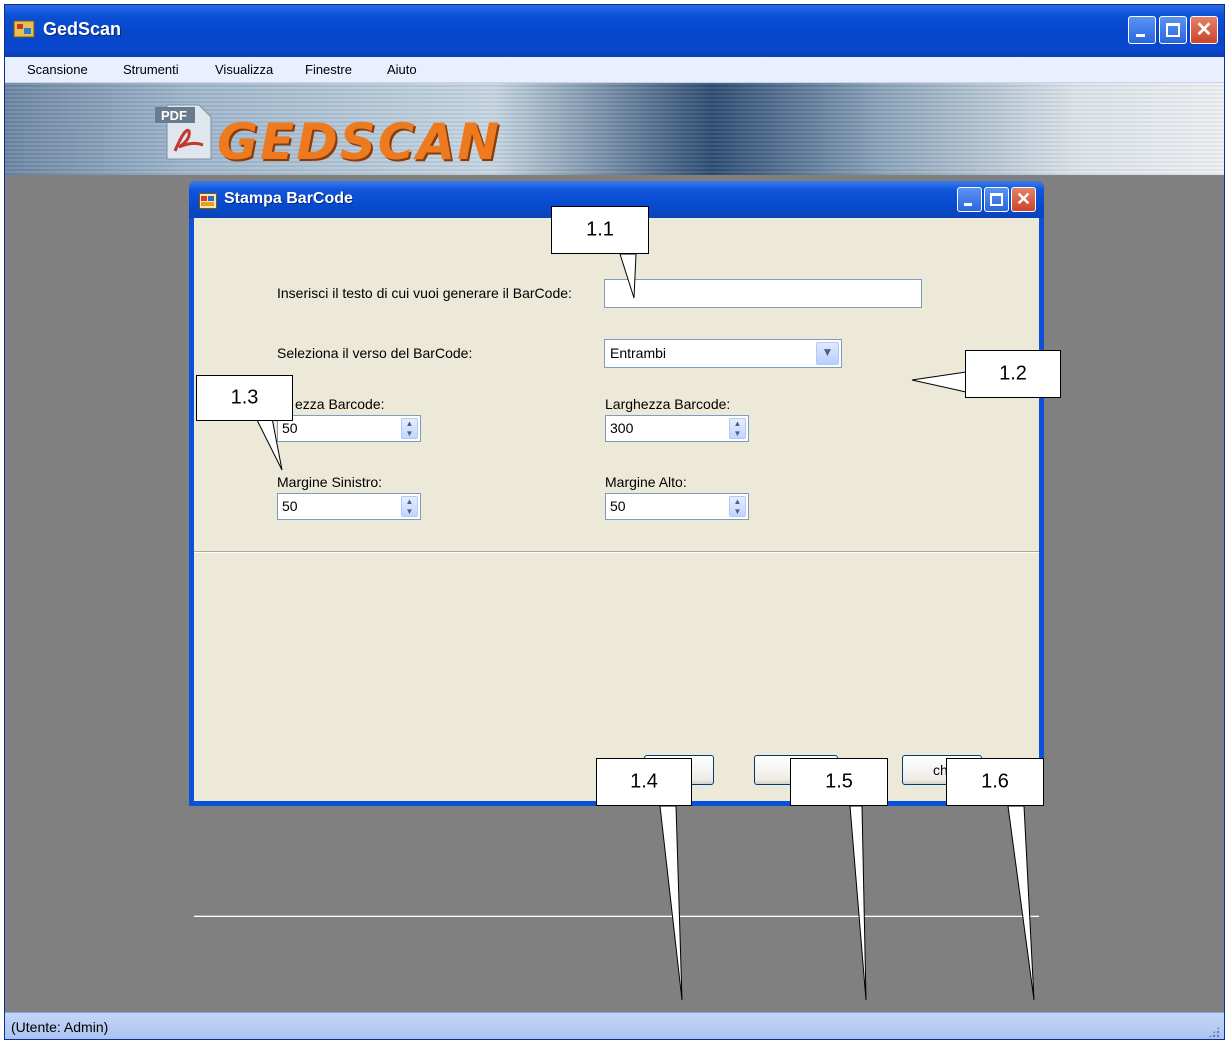 The image size is (1229, 1043). Describe the element at coordinates (340, 404) in the screenshot. I see `barcode-height-label: ezza Barcode:` at that location.